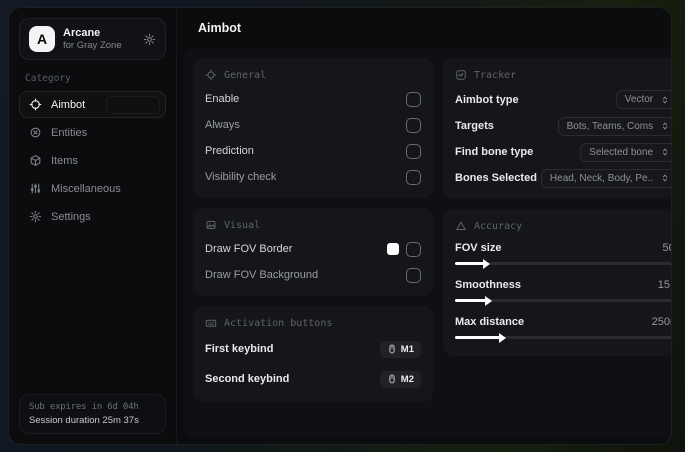 Image resolution: width=685 pixels, height=452 pixels. Describe the element at coordinates (35, 160) in the screenshot. I see `package-icon` at that location.